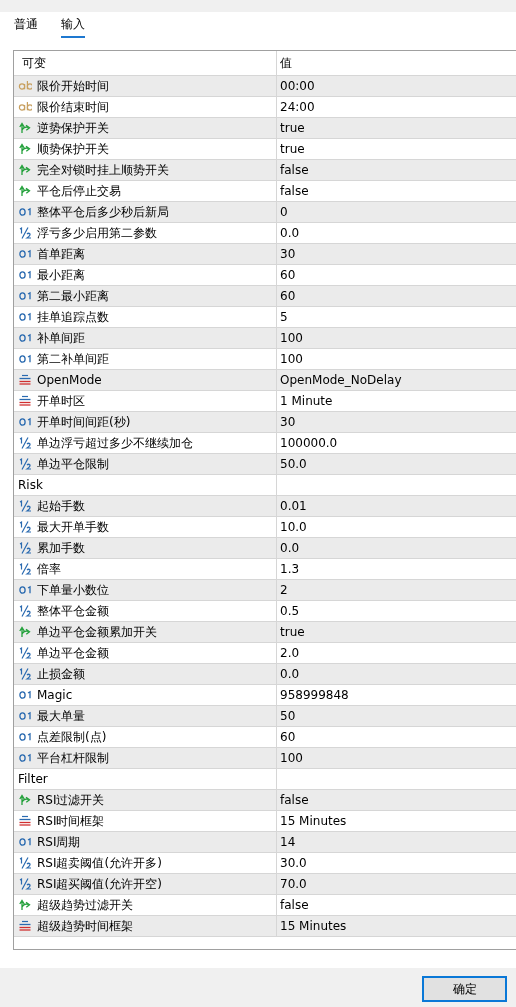 Image resolution: width=516 pixels, height=1007 pixels. Describe the element at coordinates (396, 63) in the screenshot. I see `column-header: 值` at that location.